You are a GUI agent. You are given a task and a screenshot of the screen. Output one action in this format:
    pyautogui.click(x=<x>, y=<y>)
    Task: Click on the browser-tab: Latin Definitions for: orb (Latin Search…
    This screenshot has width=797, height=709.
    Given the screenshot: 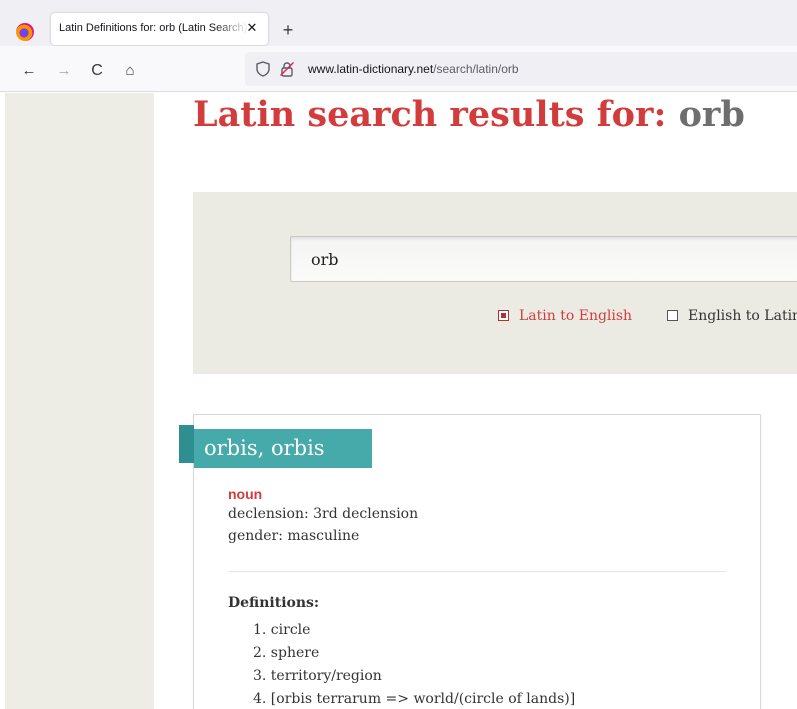 What is the action you would take?
    pyautogui.click(x=159, y=29)
    